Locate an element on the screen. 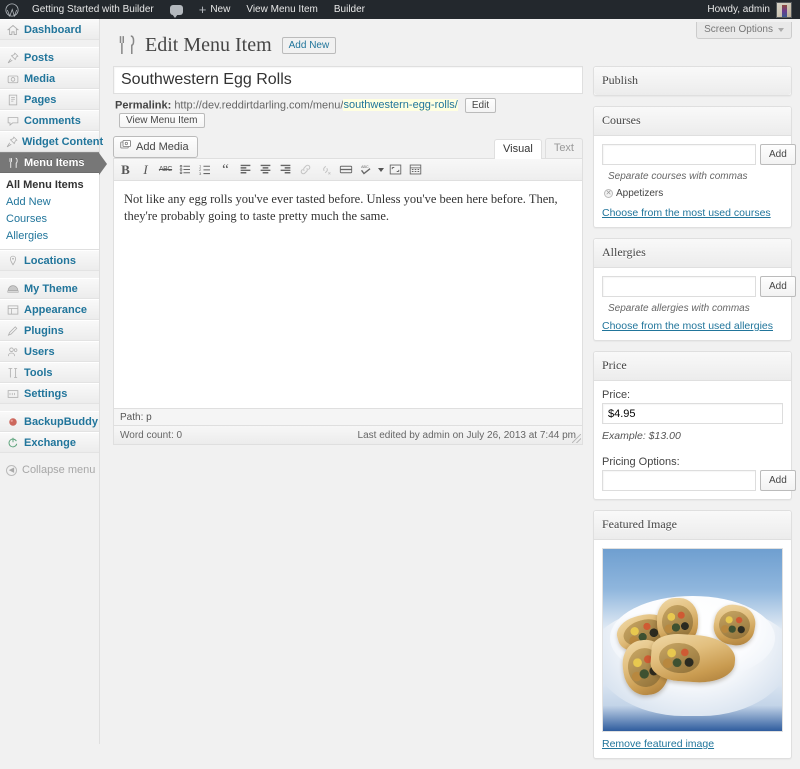 This screenshot has width=800, height=769. sidebar-item-pages: Pages is located at coordinates (49, 99).